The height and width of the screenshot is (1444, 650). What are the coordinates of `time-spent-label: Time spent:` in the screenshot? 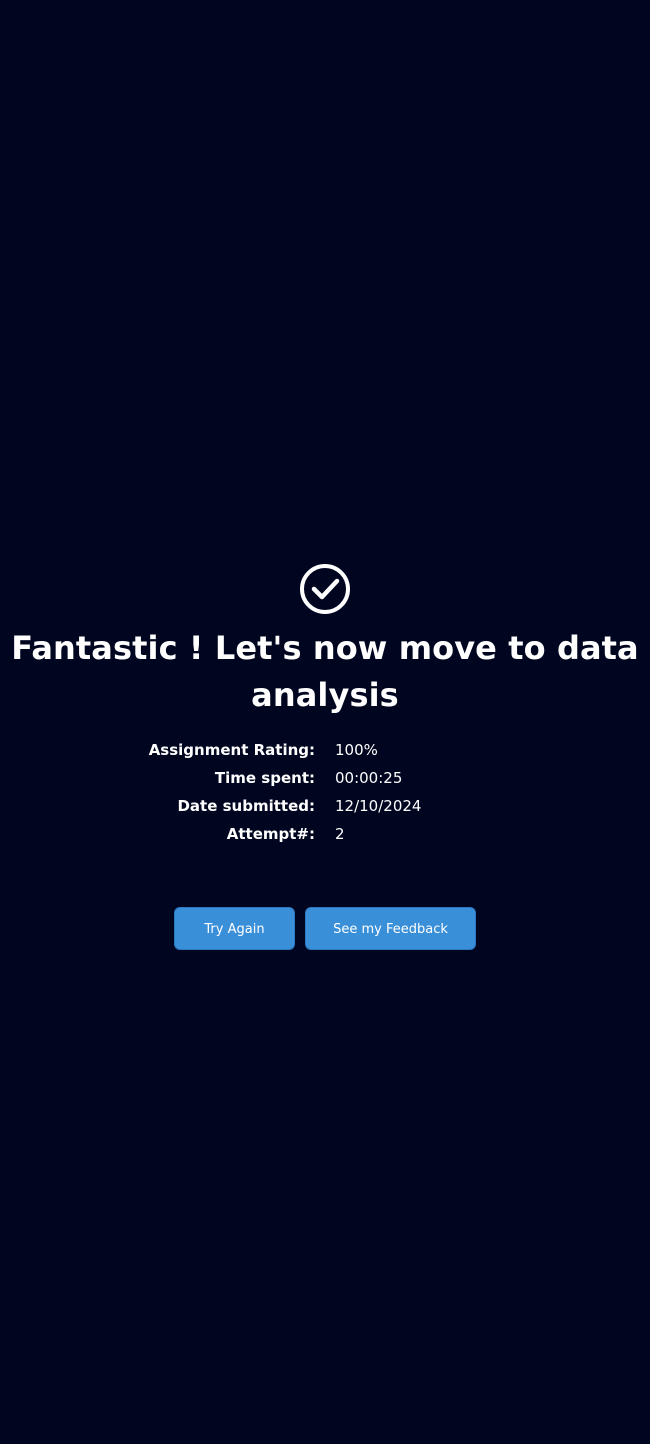 It's located at (264, 778).